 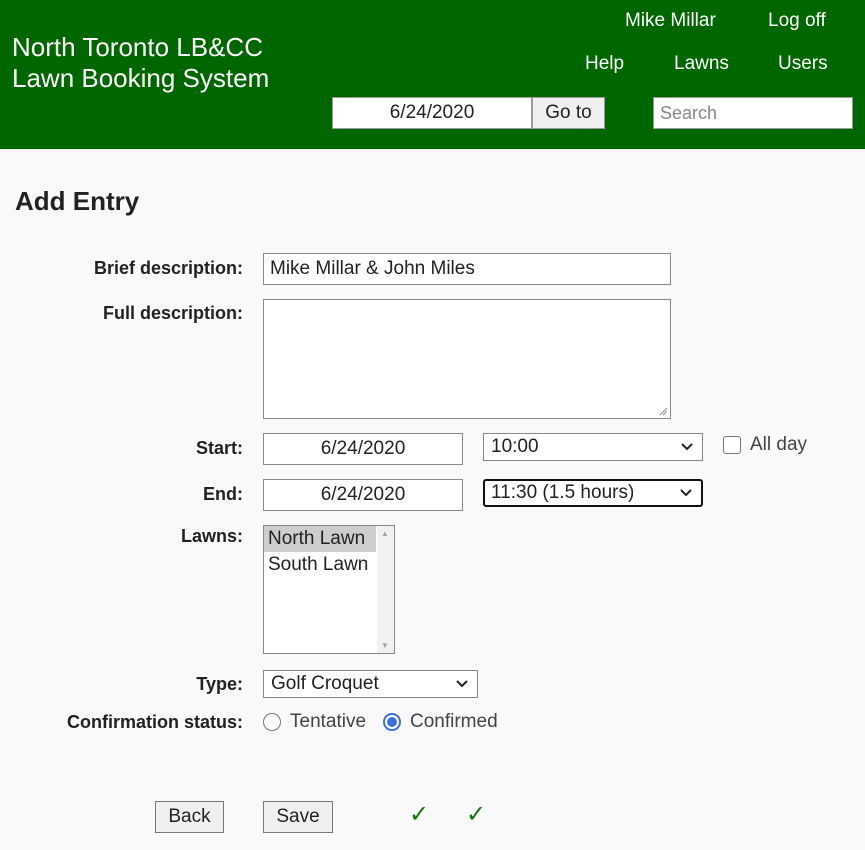 What do you see at coordinates (732, 445) in the screenshot?
I see `all-day-checkbox` at bounding box center [732, 445].